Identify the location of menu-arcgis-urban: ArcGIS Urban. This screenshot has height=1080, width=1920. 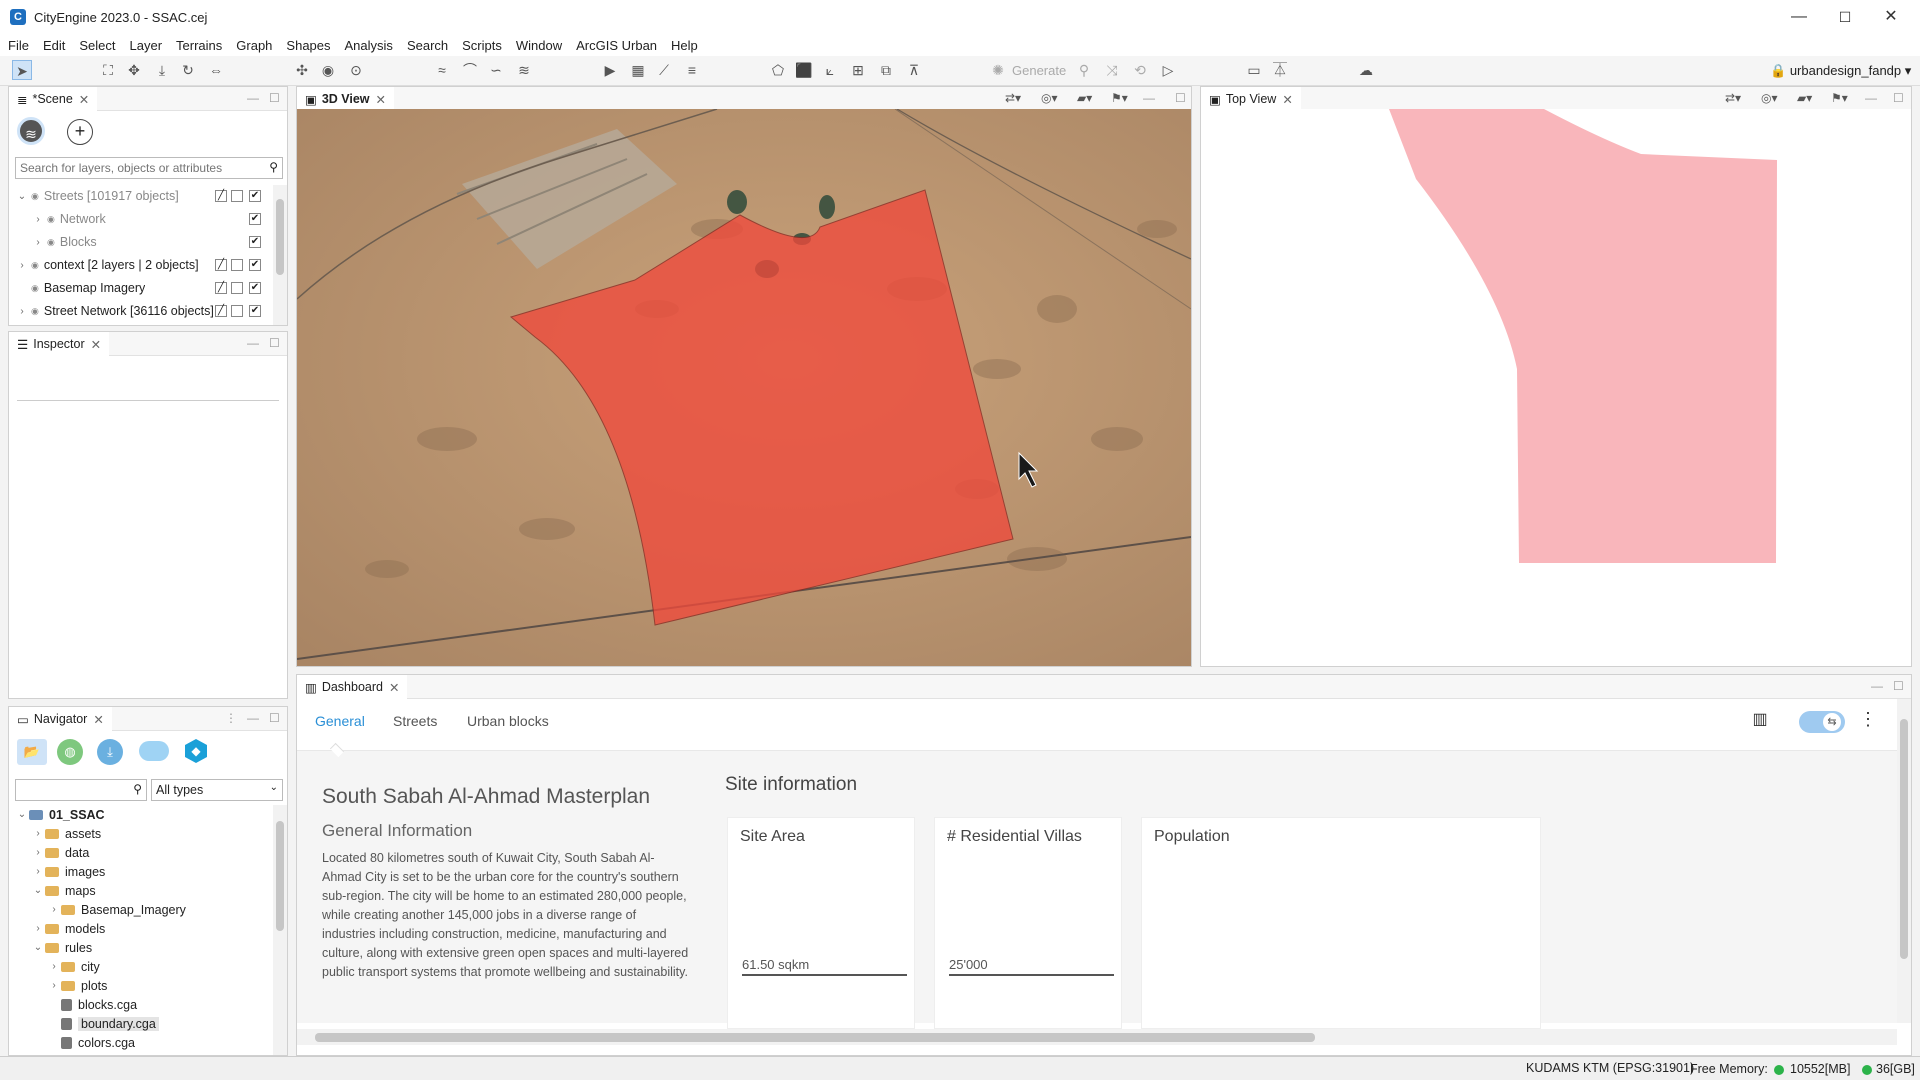
(616, 45).